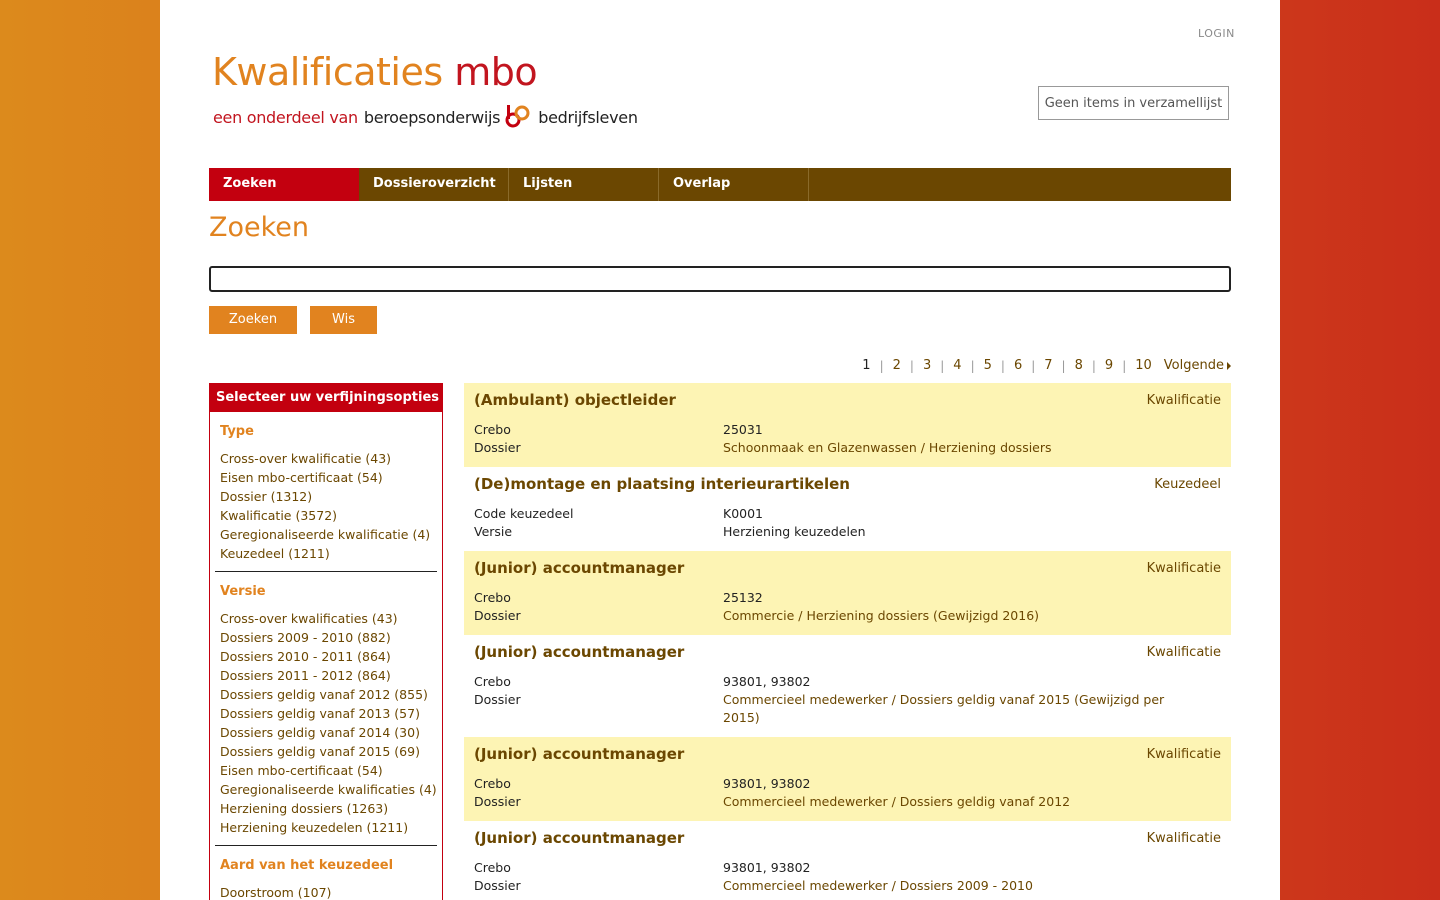  What do you see at coordinates (897, 365) in the screenshot?
I see `page-link-2: 2` at bounding box center [897, 365].